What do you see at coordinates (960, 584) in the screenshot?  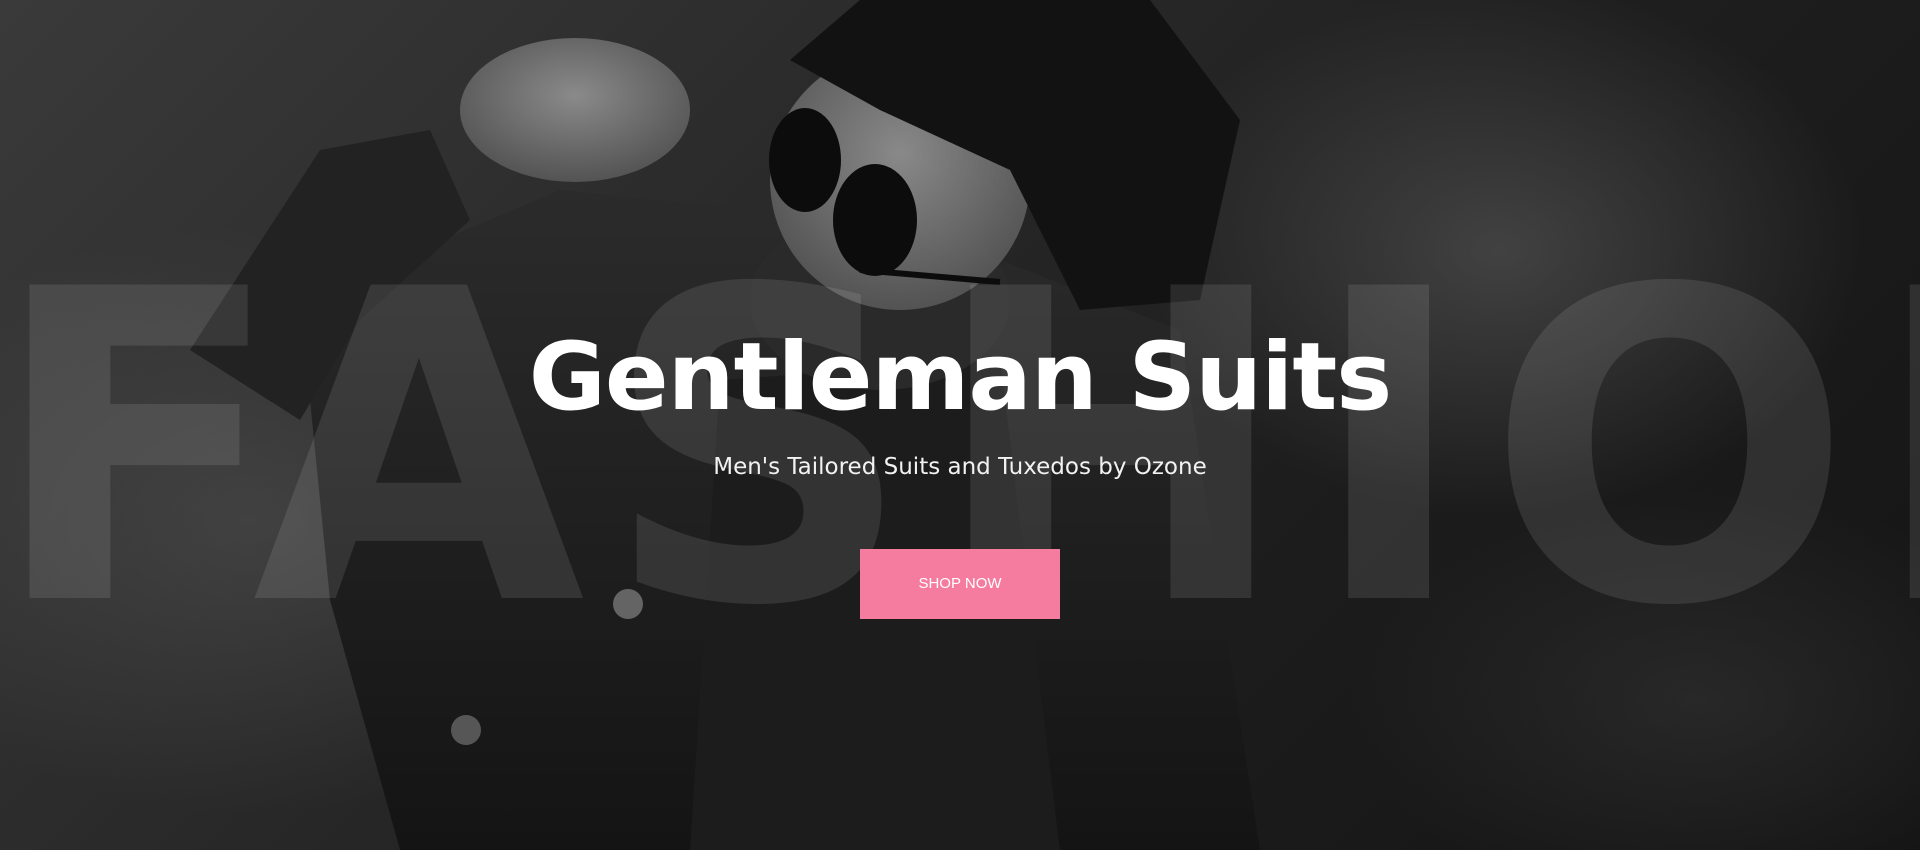 I see `shop-now-button: SHOP NOW` at bounding box center [960, 584].